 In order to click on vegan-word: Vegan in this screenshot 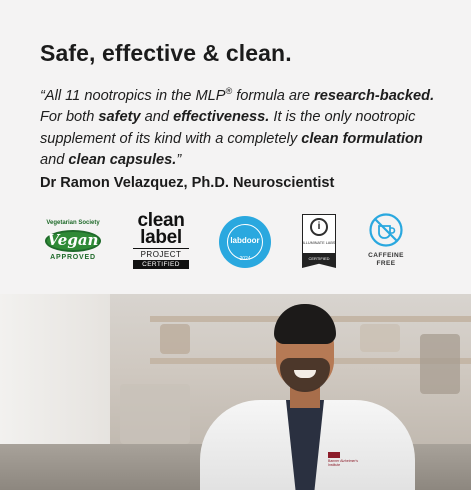, I will do `click(73, 240)`.